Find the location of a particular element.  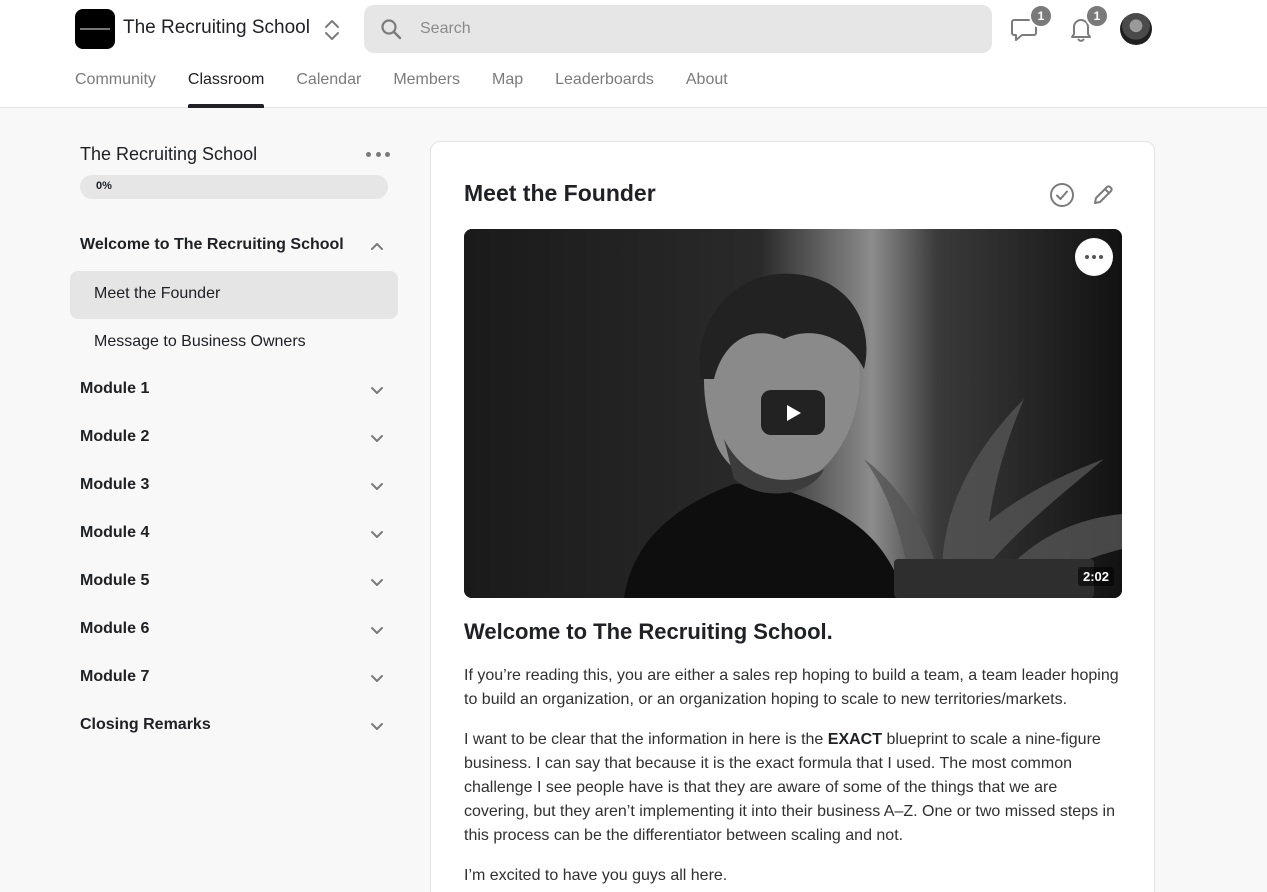

section-module-7: Module 7 is located at coordinates (234, 678).